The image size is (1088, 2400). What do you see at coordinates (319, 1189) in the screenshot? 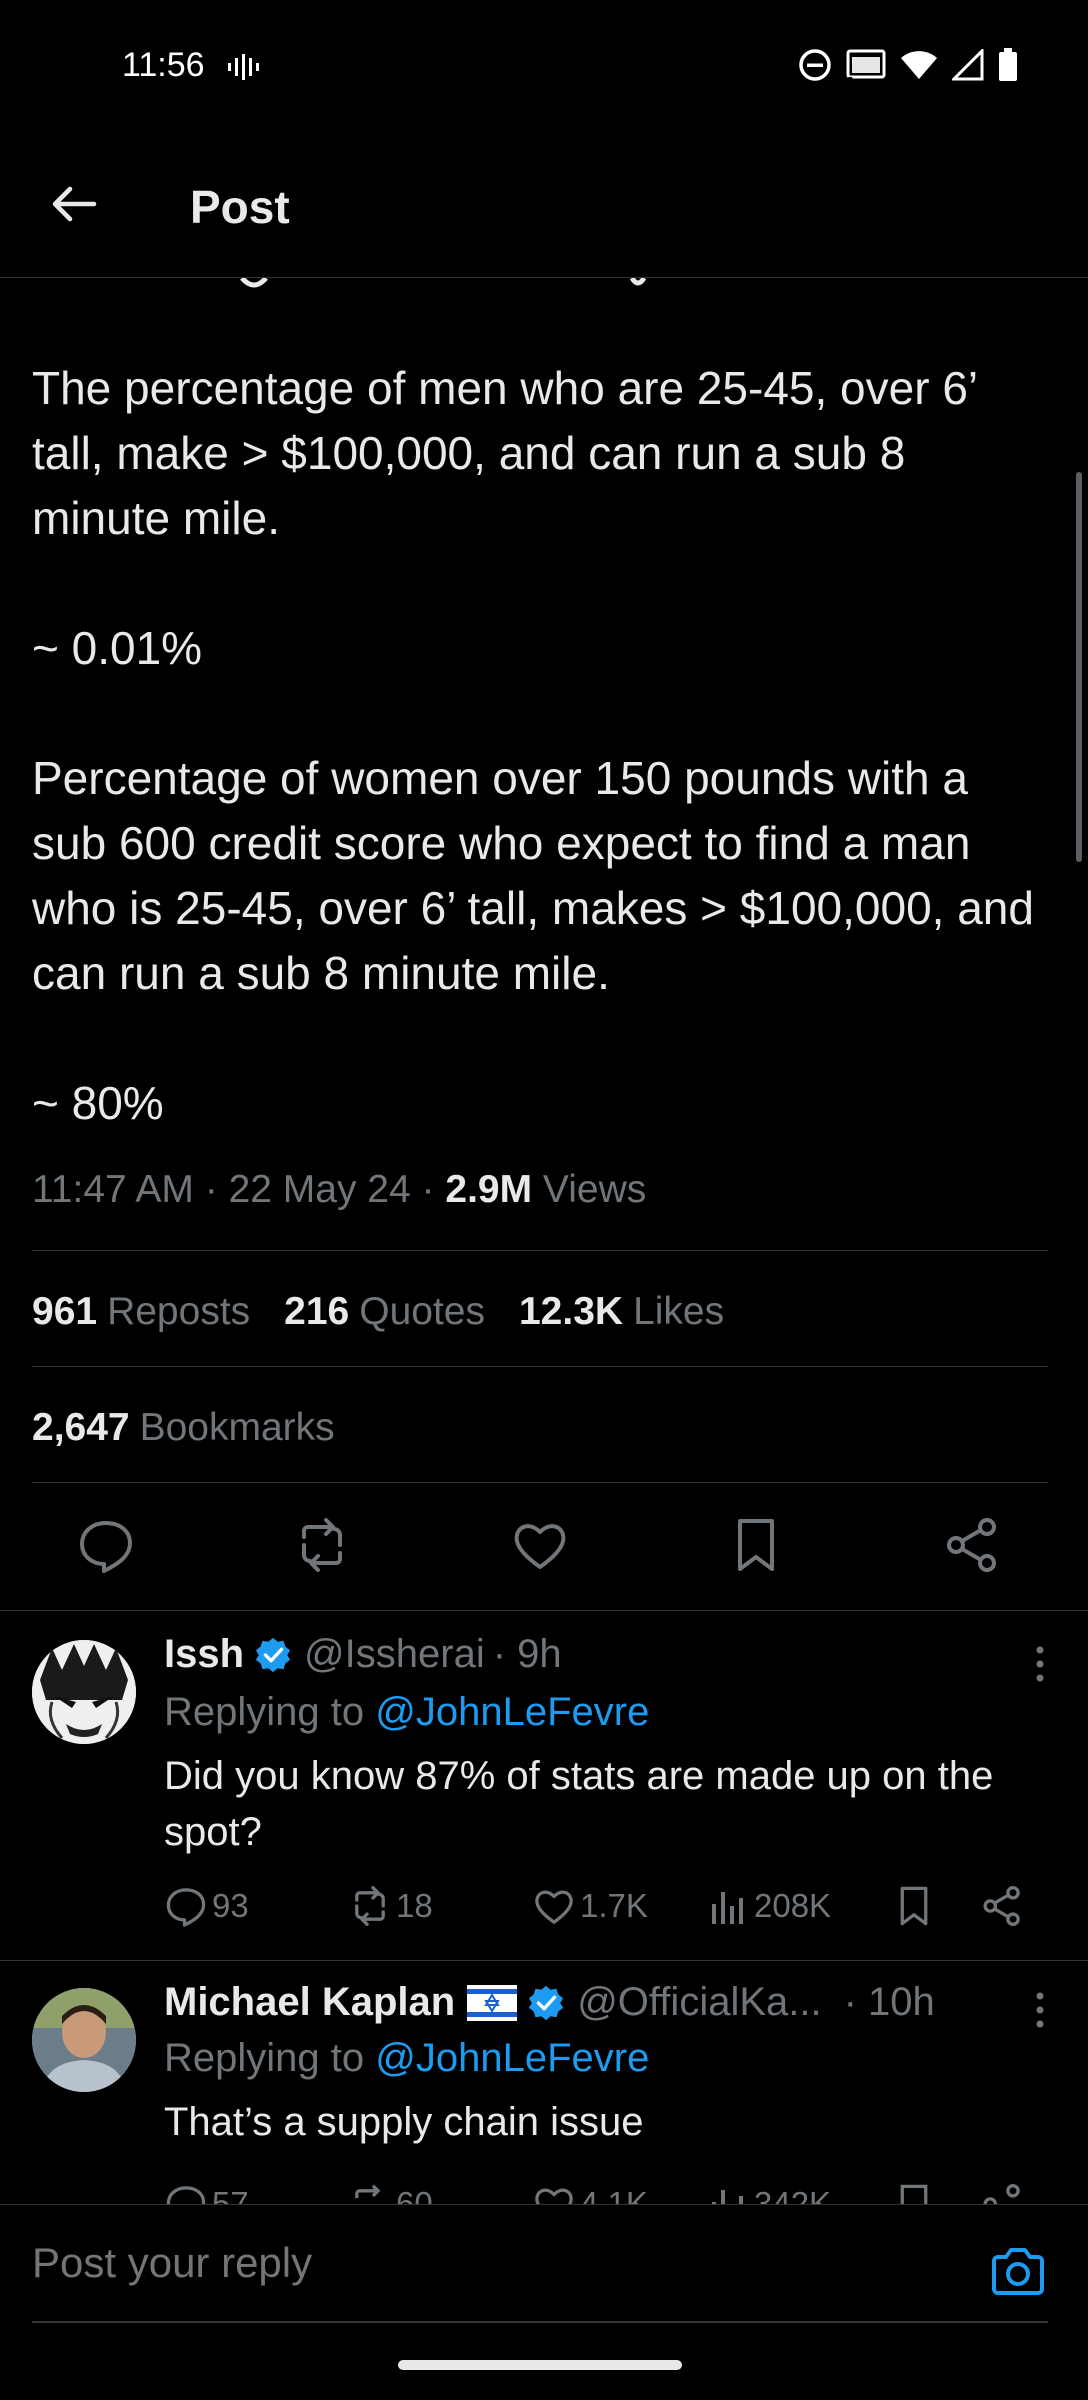
I see `post-date: 22 May 24` at bounding box center [319, 1189].